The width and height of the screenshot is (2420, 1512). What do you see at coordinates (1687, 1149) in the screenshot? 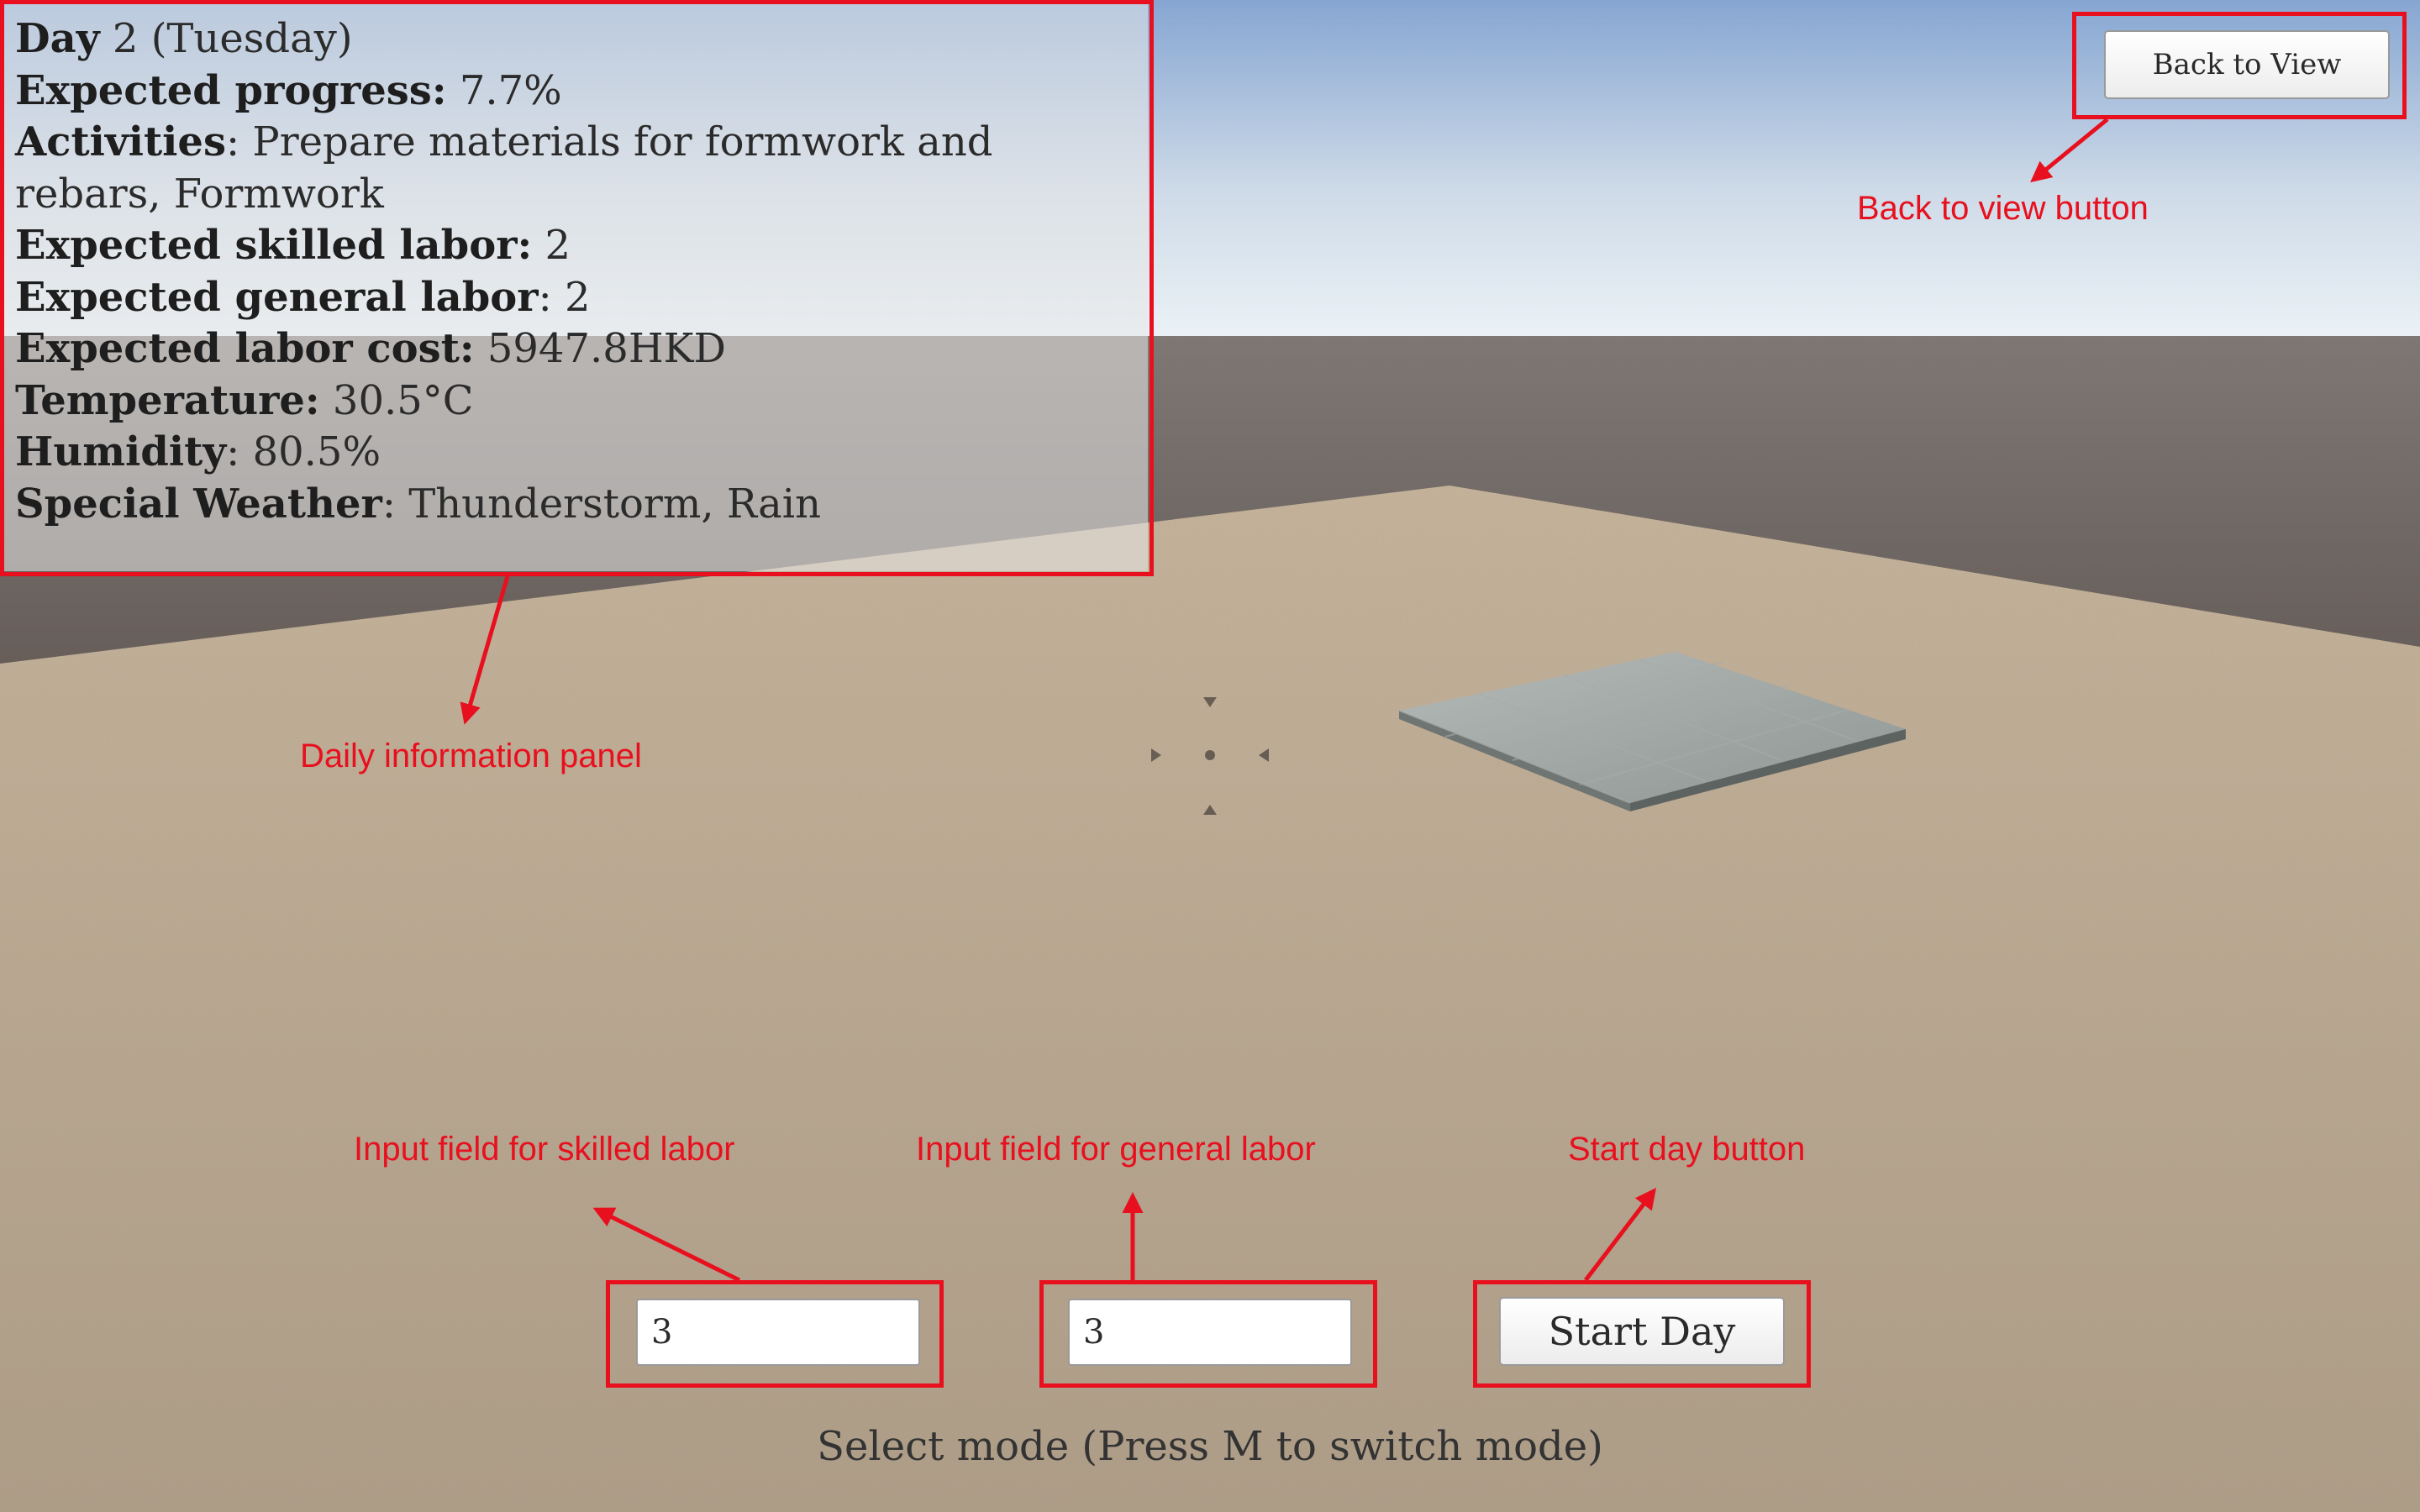
I see `annotation-label-start-day: Start day button` at bounding box center [1687, 1149].